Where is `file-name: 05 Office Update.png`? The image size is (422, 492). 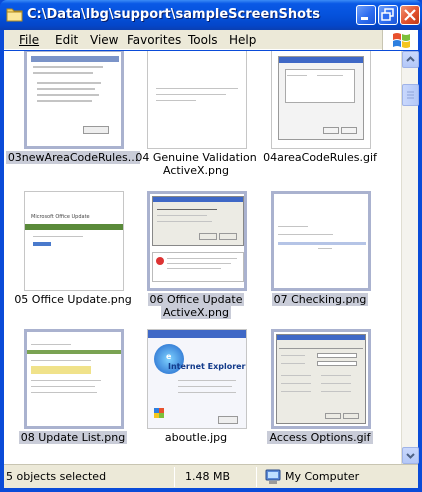 file-name: 05 Office Update.png is located at coordinates (73, 299).